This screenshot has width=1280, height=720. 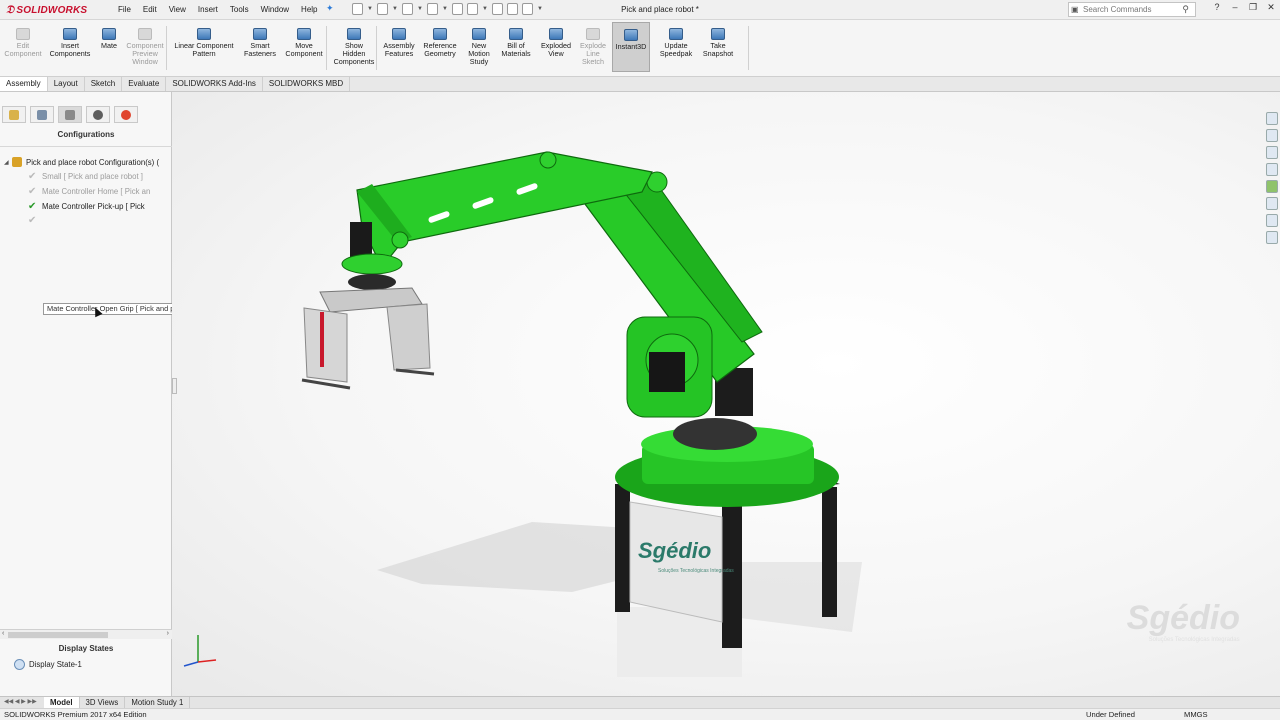 I want to click on instant3d-label: Instant3D, so click(x=631, y=46).